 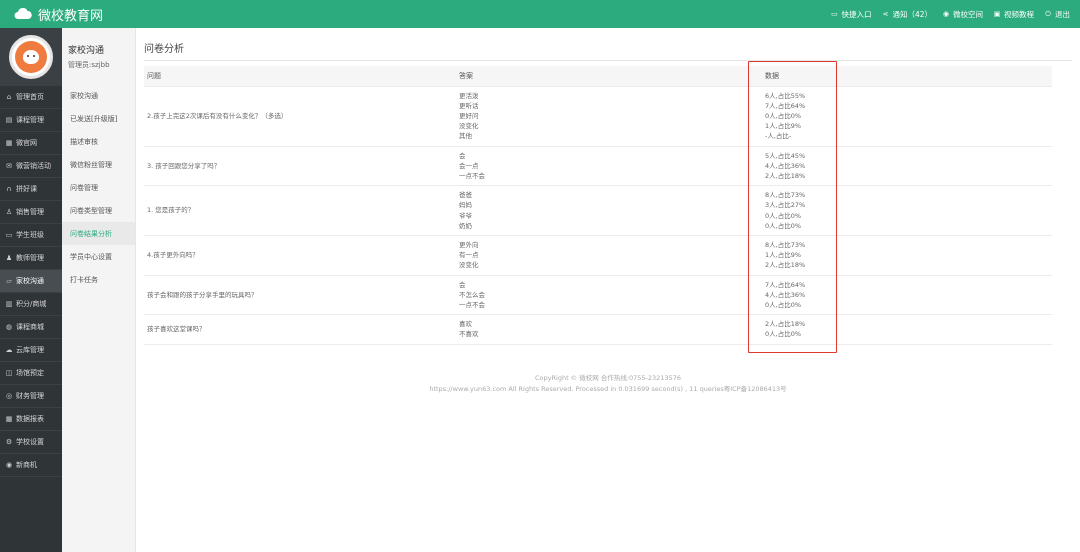 I want to click on sub-menu-item: 已发送[升级版], so click(x=98, y=118).